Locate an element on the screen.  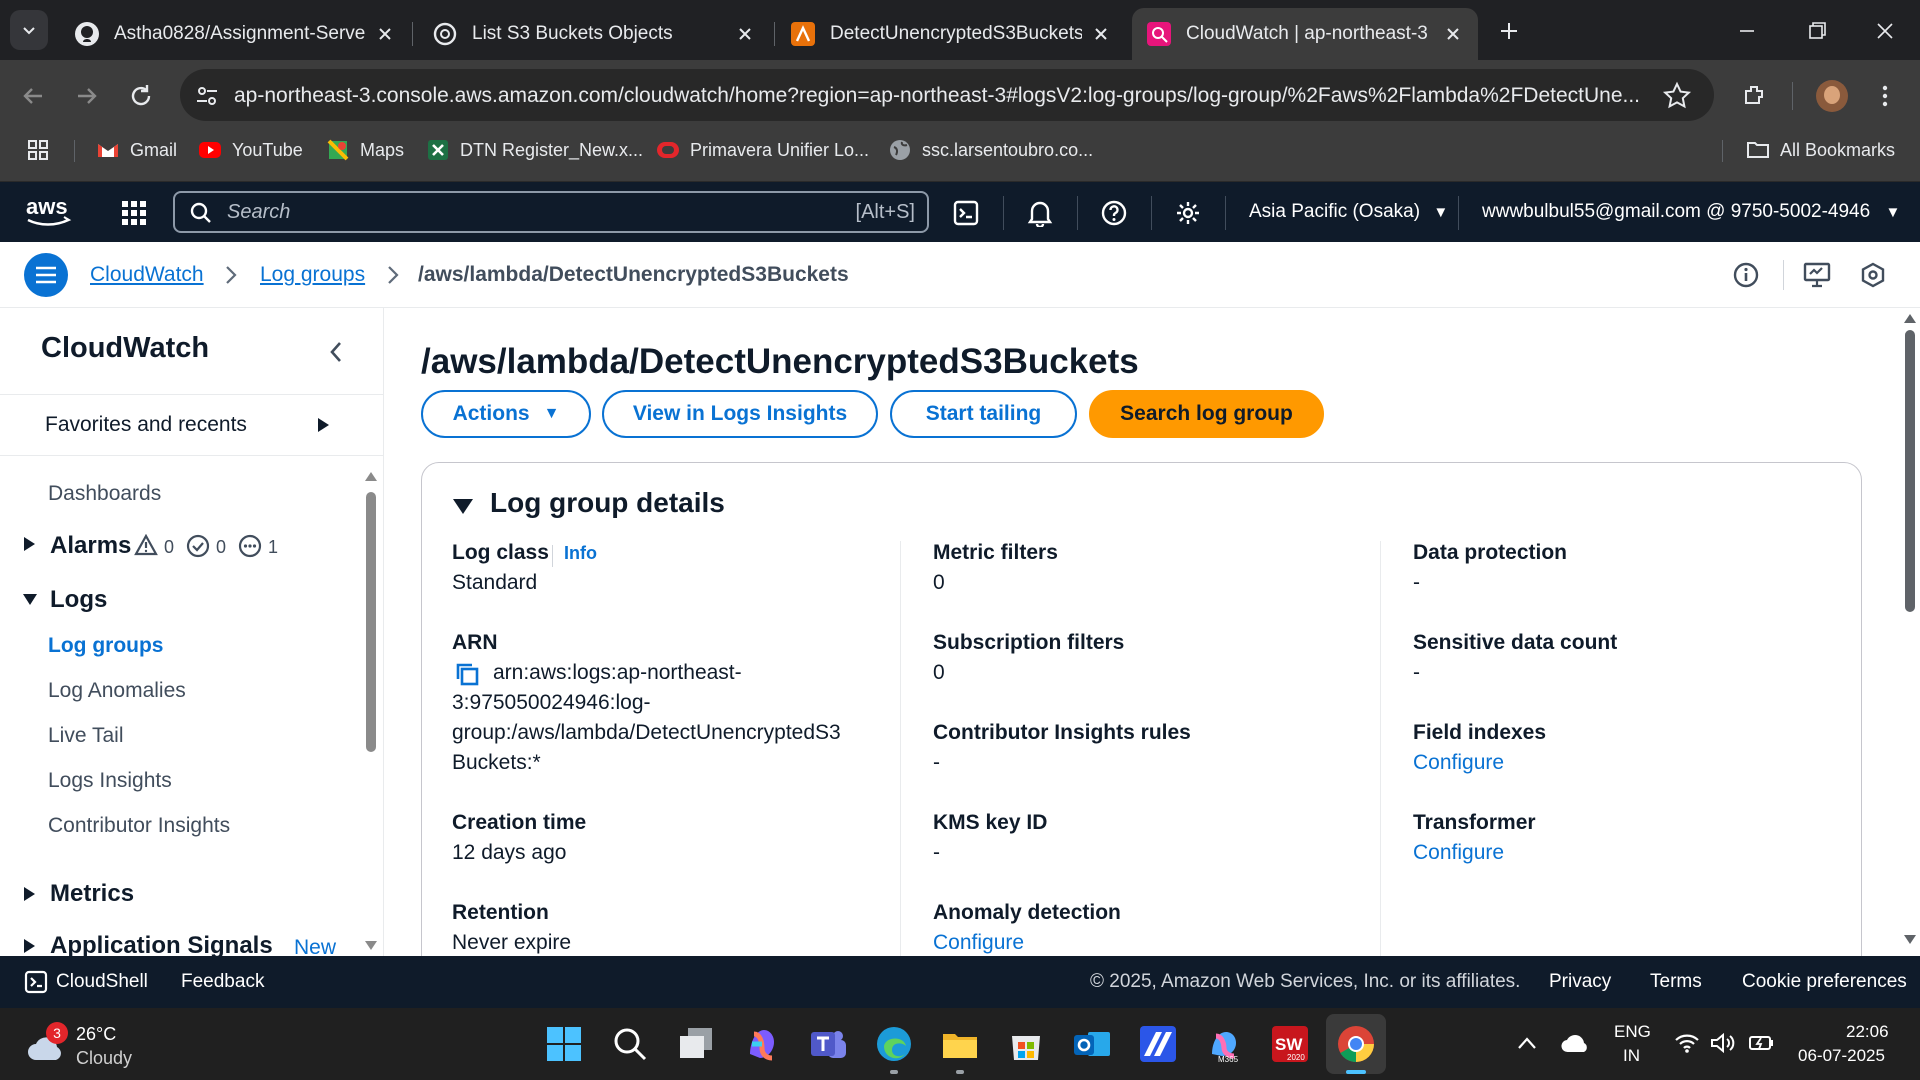
solidworks-icon: SW2020 is located at coordinates (1290, 1044).